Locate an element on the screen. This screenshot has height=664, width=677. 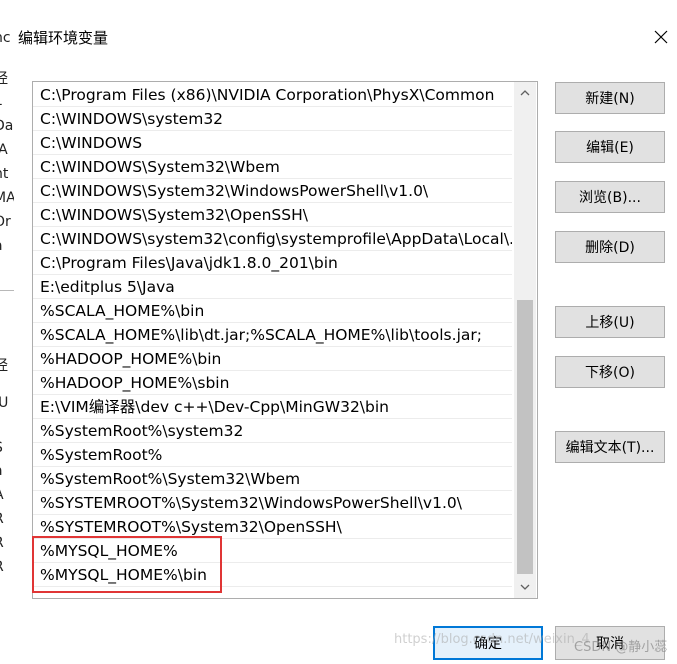
close-button is located at coordinates (661, 37).